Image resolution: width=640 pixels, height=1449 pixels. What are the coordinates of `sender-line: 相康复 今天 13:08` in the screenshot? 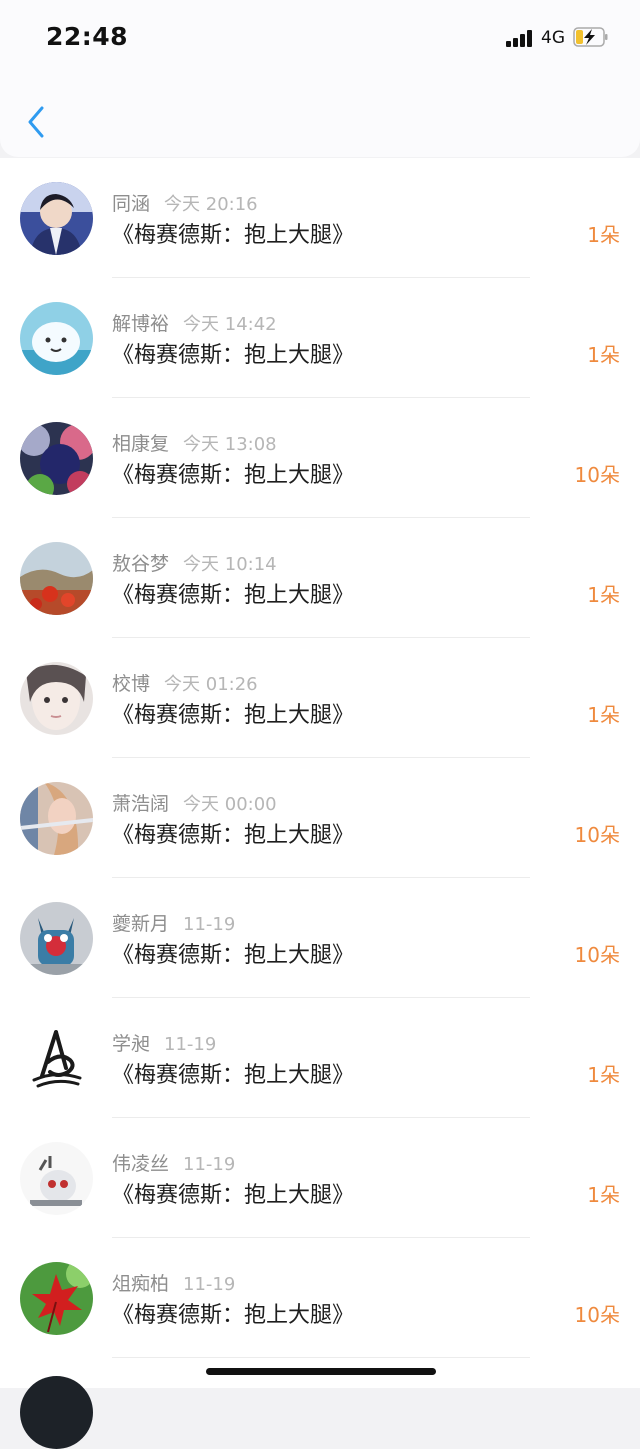 It's located at (194, 442).